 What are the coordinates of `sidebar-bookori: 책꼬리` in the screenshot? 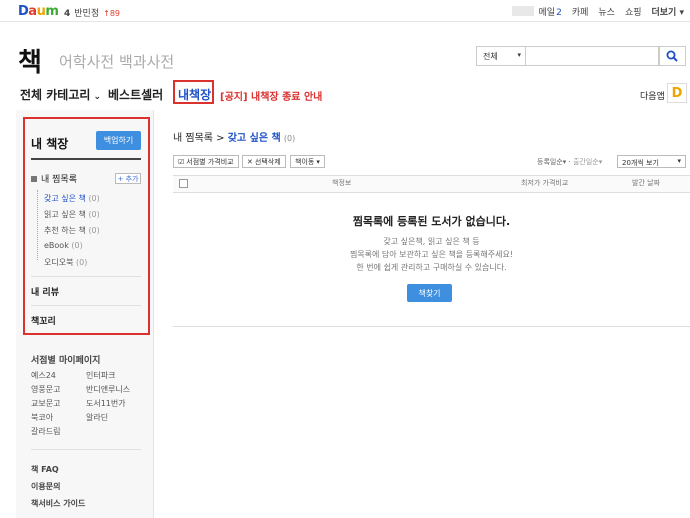 It's located at (43, 320).